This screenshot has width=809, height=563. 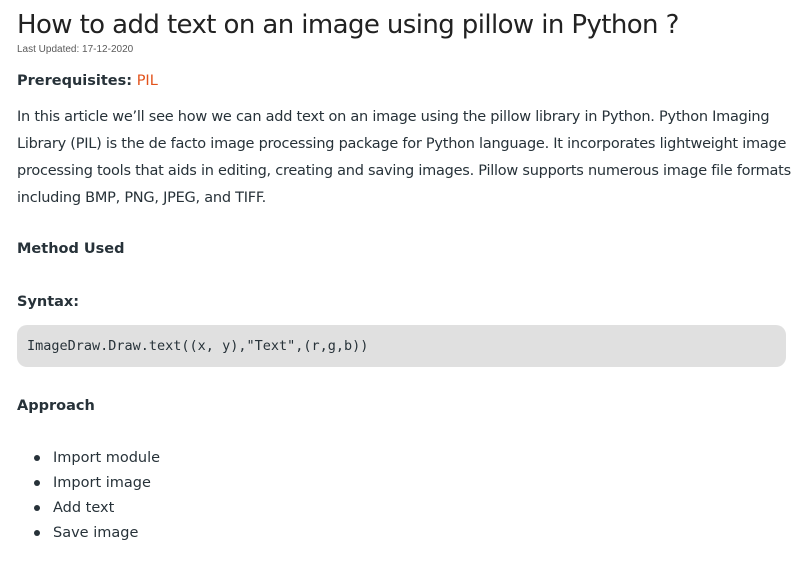 What do you see at coordinates (56, 406) in the screenshot?
I see `approach-heading: Approach` at bounding box center [56, 406].